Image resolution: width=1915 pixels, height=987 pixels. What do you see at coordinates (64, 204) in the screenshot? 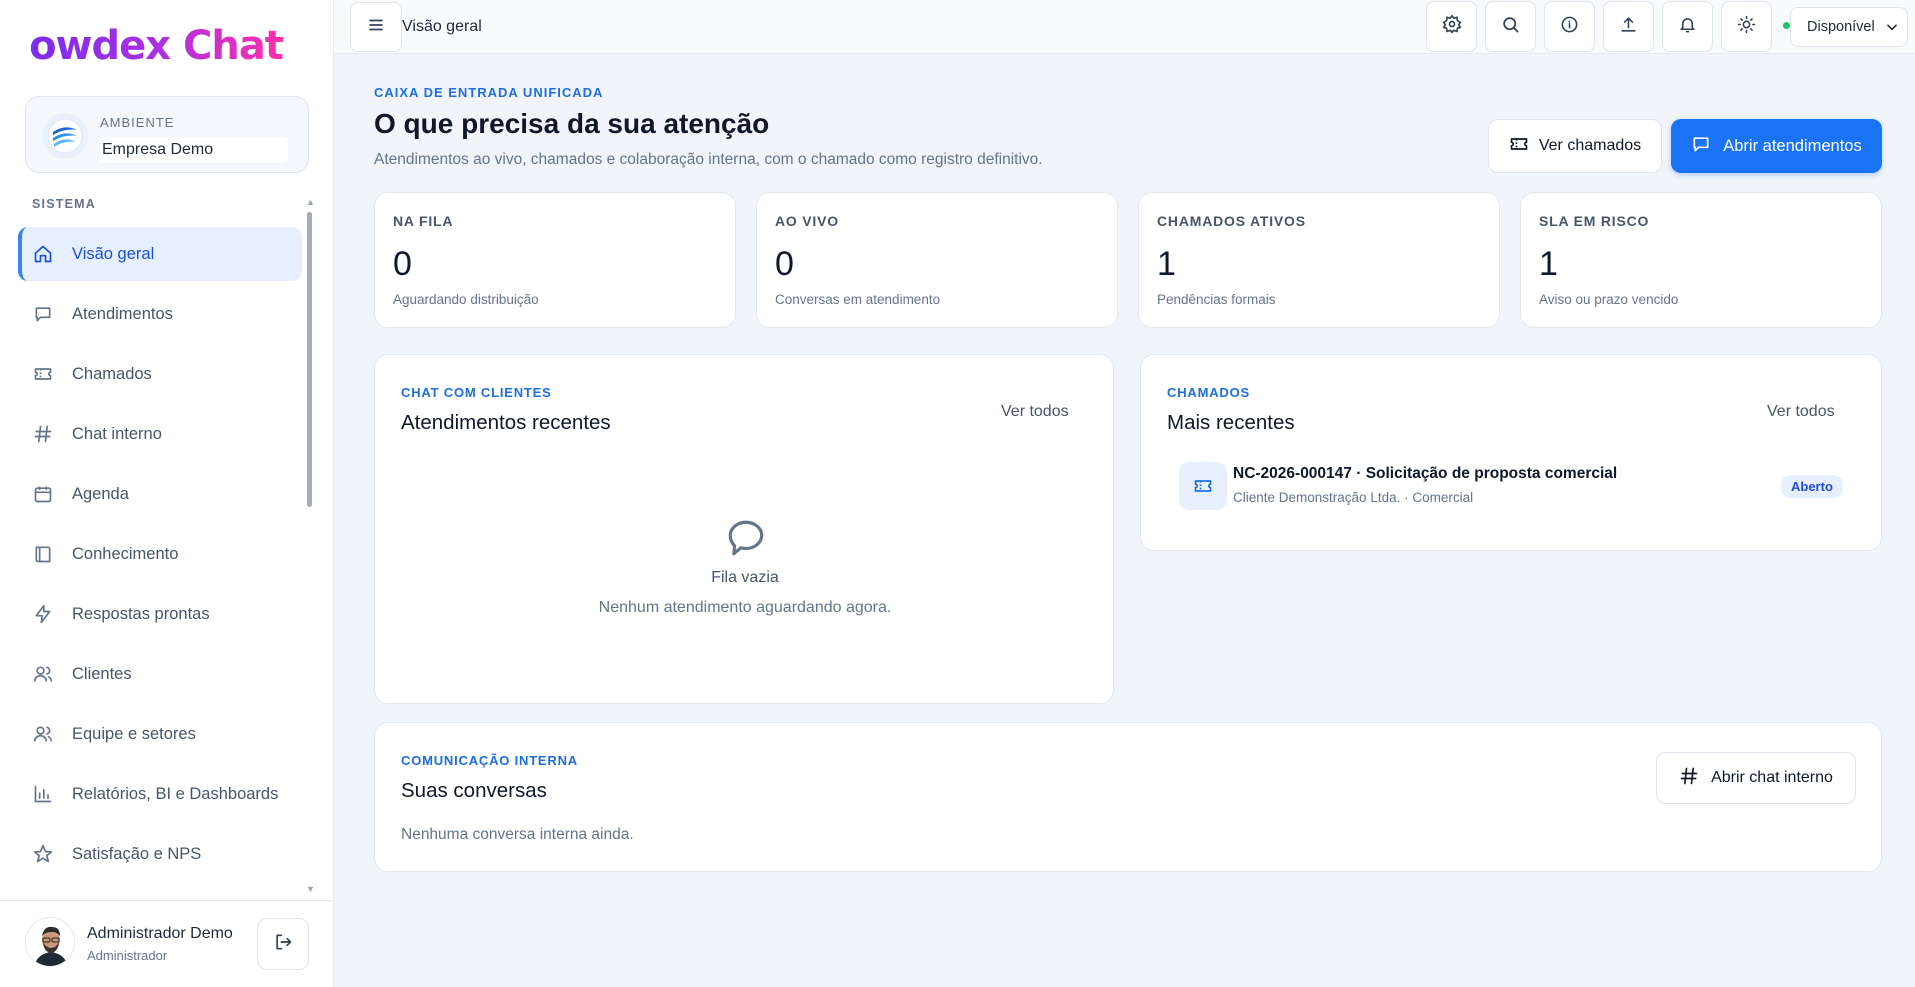
I see `sidebar-section-label: SISTEMA` at bounding box center [64, 204].